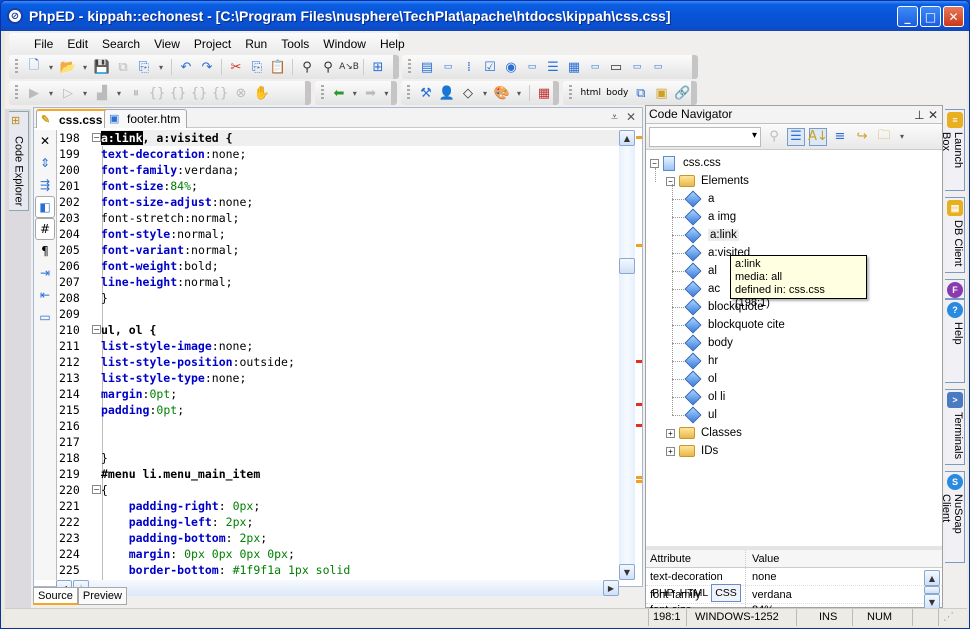  Describe the element at coordinates (631, 117) in the screenshot. I see `close-tab-icon: ✕` at that location.